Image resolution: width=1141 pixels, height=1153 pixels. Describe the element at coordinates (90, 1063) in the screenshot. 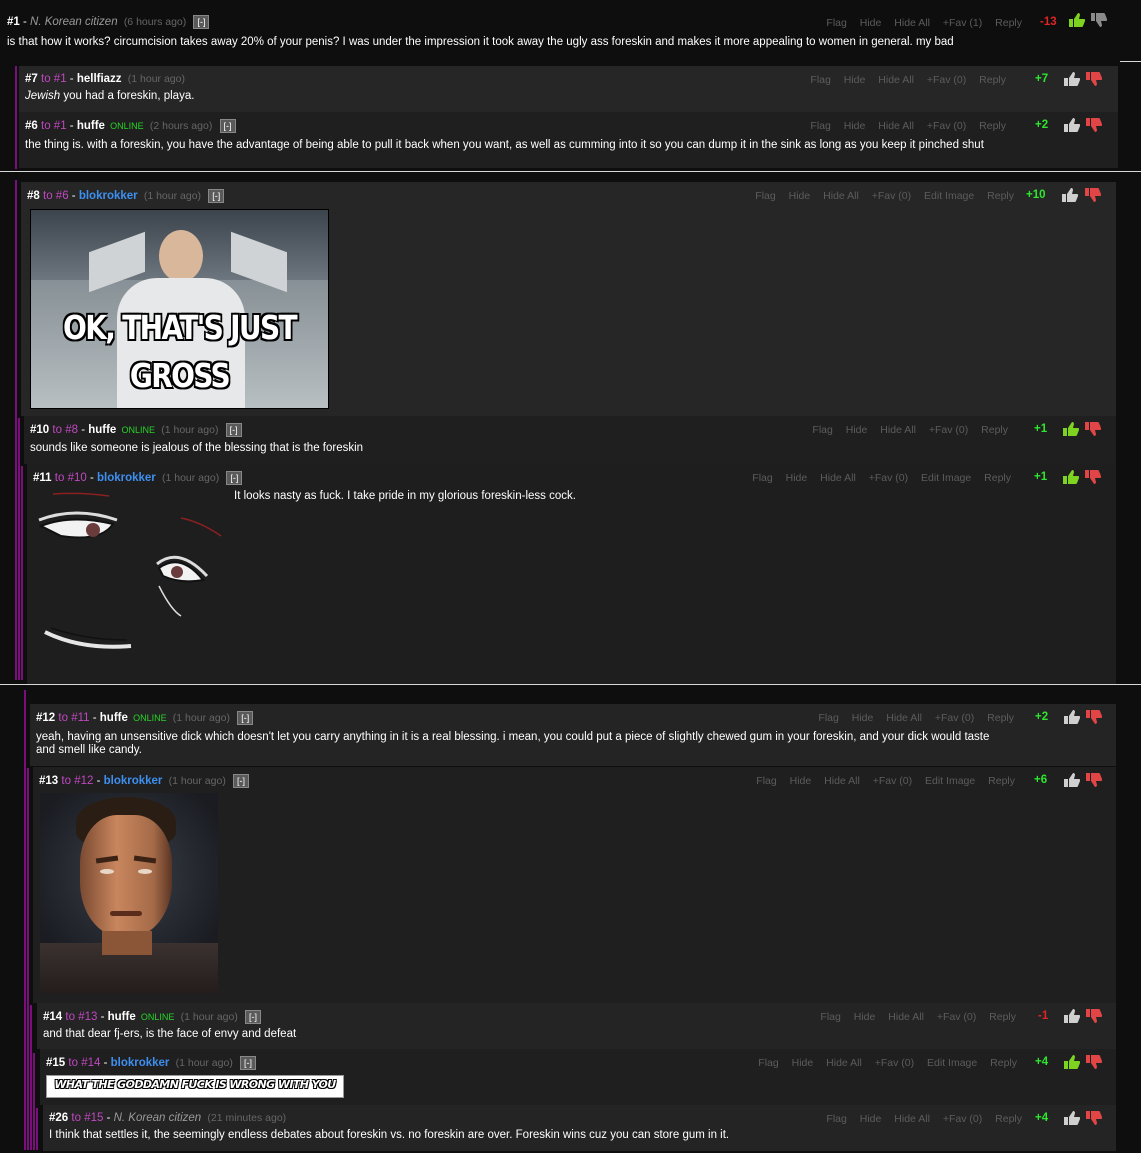

I see `reply-to-link: #14` at that location.